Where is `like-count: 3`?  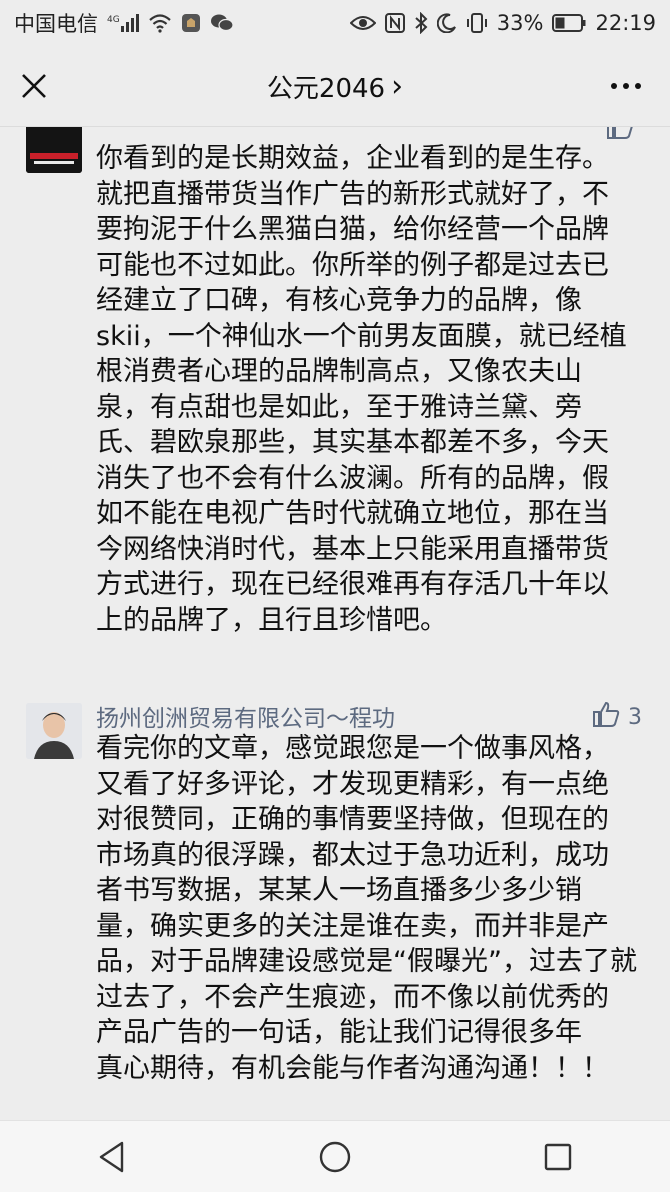
like-count: 3 is located at coordinates (635, 717).